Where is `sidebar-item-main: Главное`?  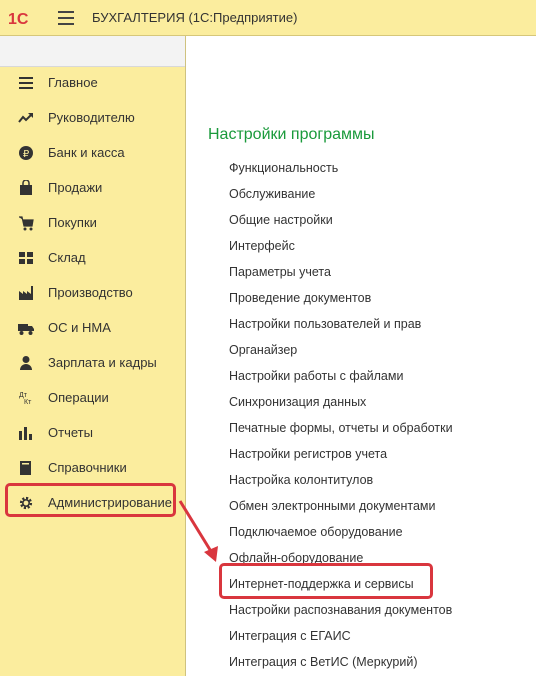 sidebar-item-main: Главное is located at coordinates (92, 82).